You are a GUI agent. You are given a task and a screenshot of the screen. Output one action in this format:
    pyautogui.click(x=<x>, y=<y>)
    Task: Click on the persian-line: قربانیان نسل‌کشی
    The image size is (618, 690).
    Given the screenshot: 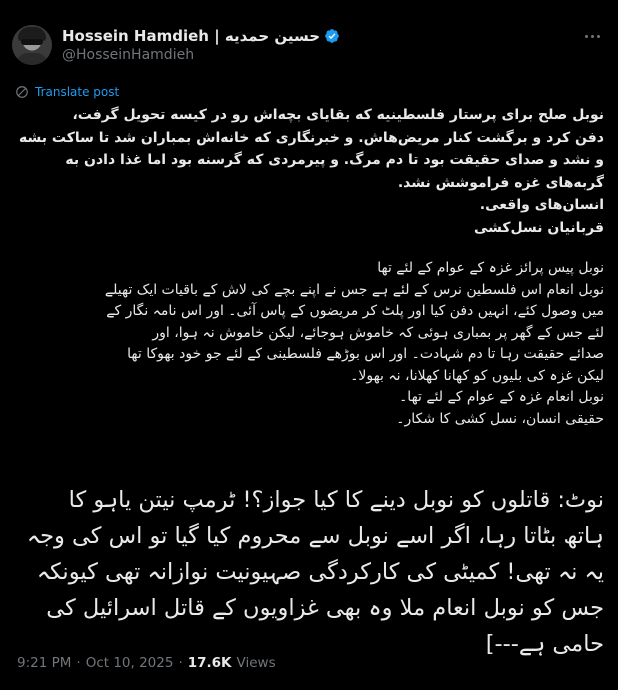 What is the action you would take?
    pyautogui.click(x=539, y=227)
    